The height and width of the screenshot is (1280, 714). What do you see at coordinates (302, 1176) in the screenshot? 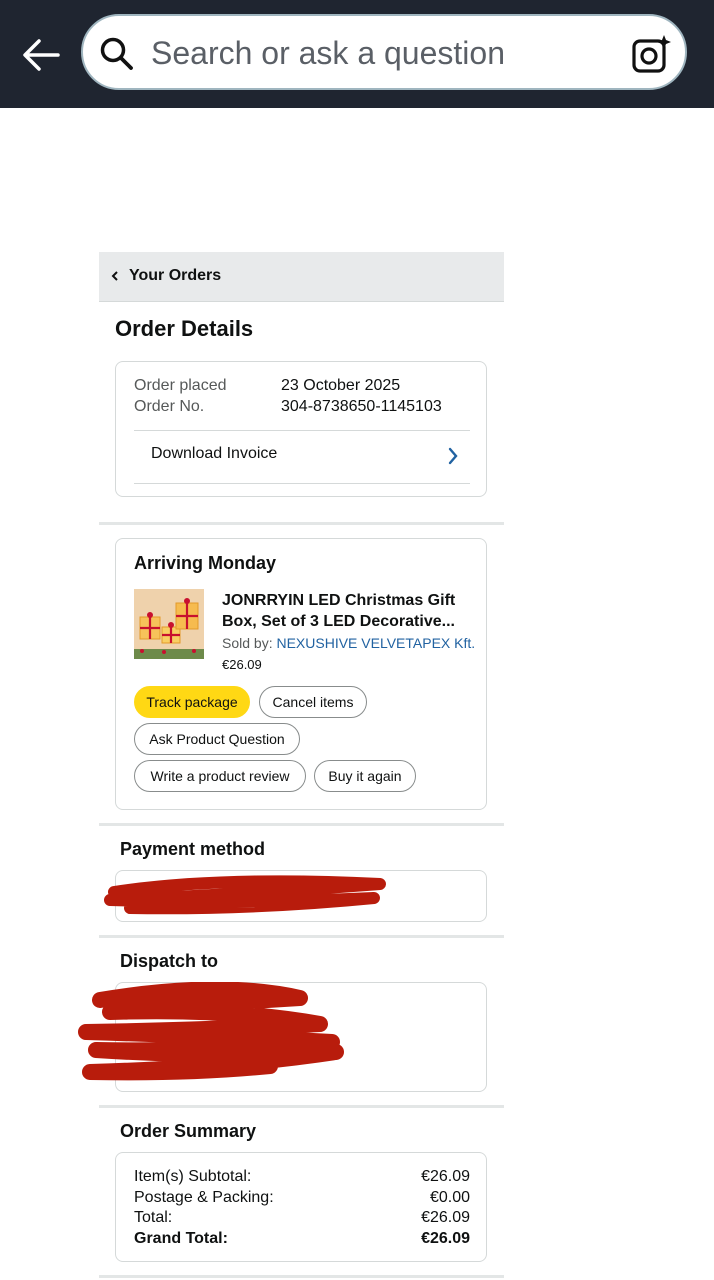
I see `subtotal-row: Item(s) Subtotal: €26.09` at bounding box center [302, 1176].